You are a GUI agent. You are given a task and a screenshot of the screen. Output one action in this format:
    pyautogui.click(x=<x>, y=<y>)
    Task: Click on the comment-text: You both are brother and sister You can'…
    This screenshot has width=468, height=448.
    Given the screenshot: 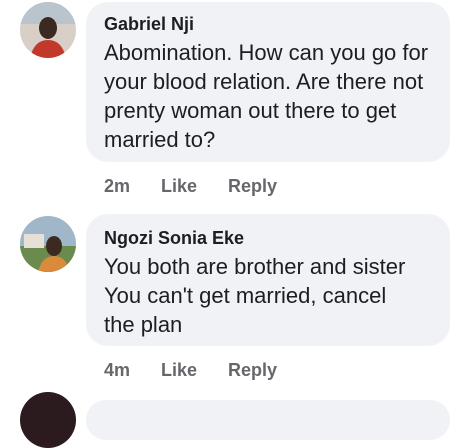 What is the action you would take?
    pyautogui.click(x=255, y=295)
    